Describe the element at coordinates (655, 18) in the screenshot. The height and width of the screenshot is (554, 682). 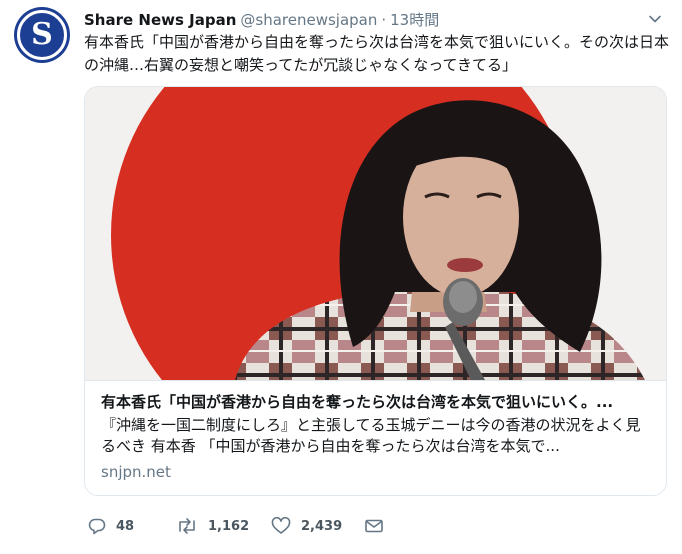
I see `caret-down-icon` at that location.